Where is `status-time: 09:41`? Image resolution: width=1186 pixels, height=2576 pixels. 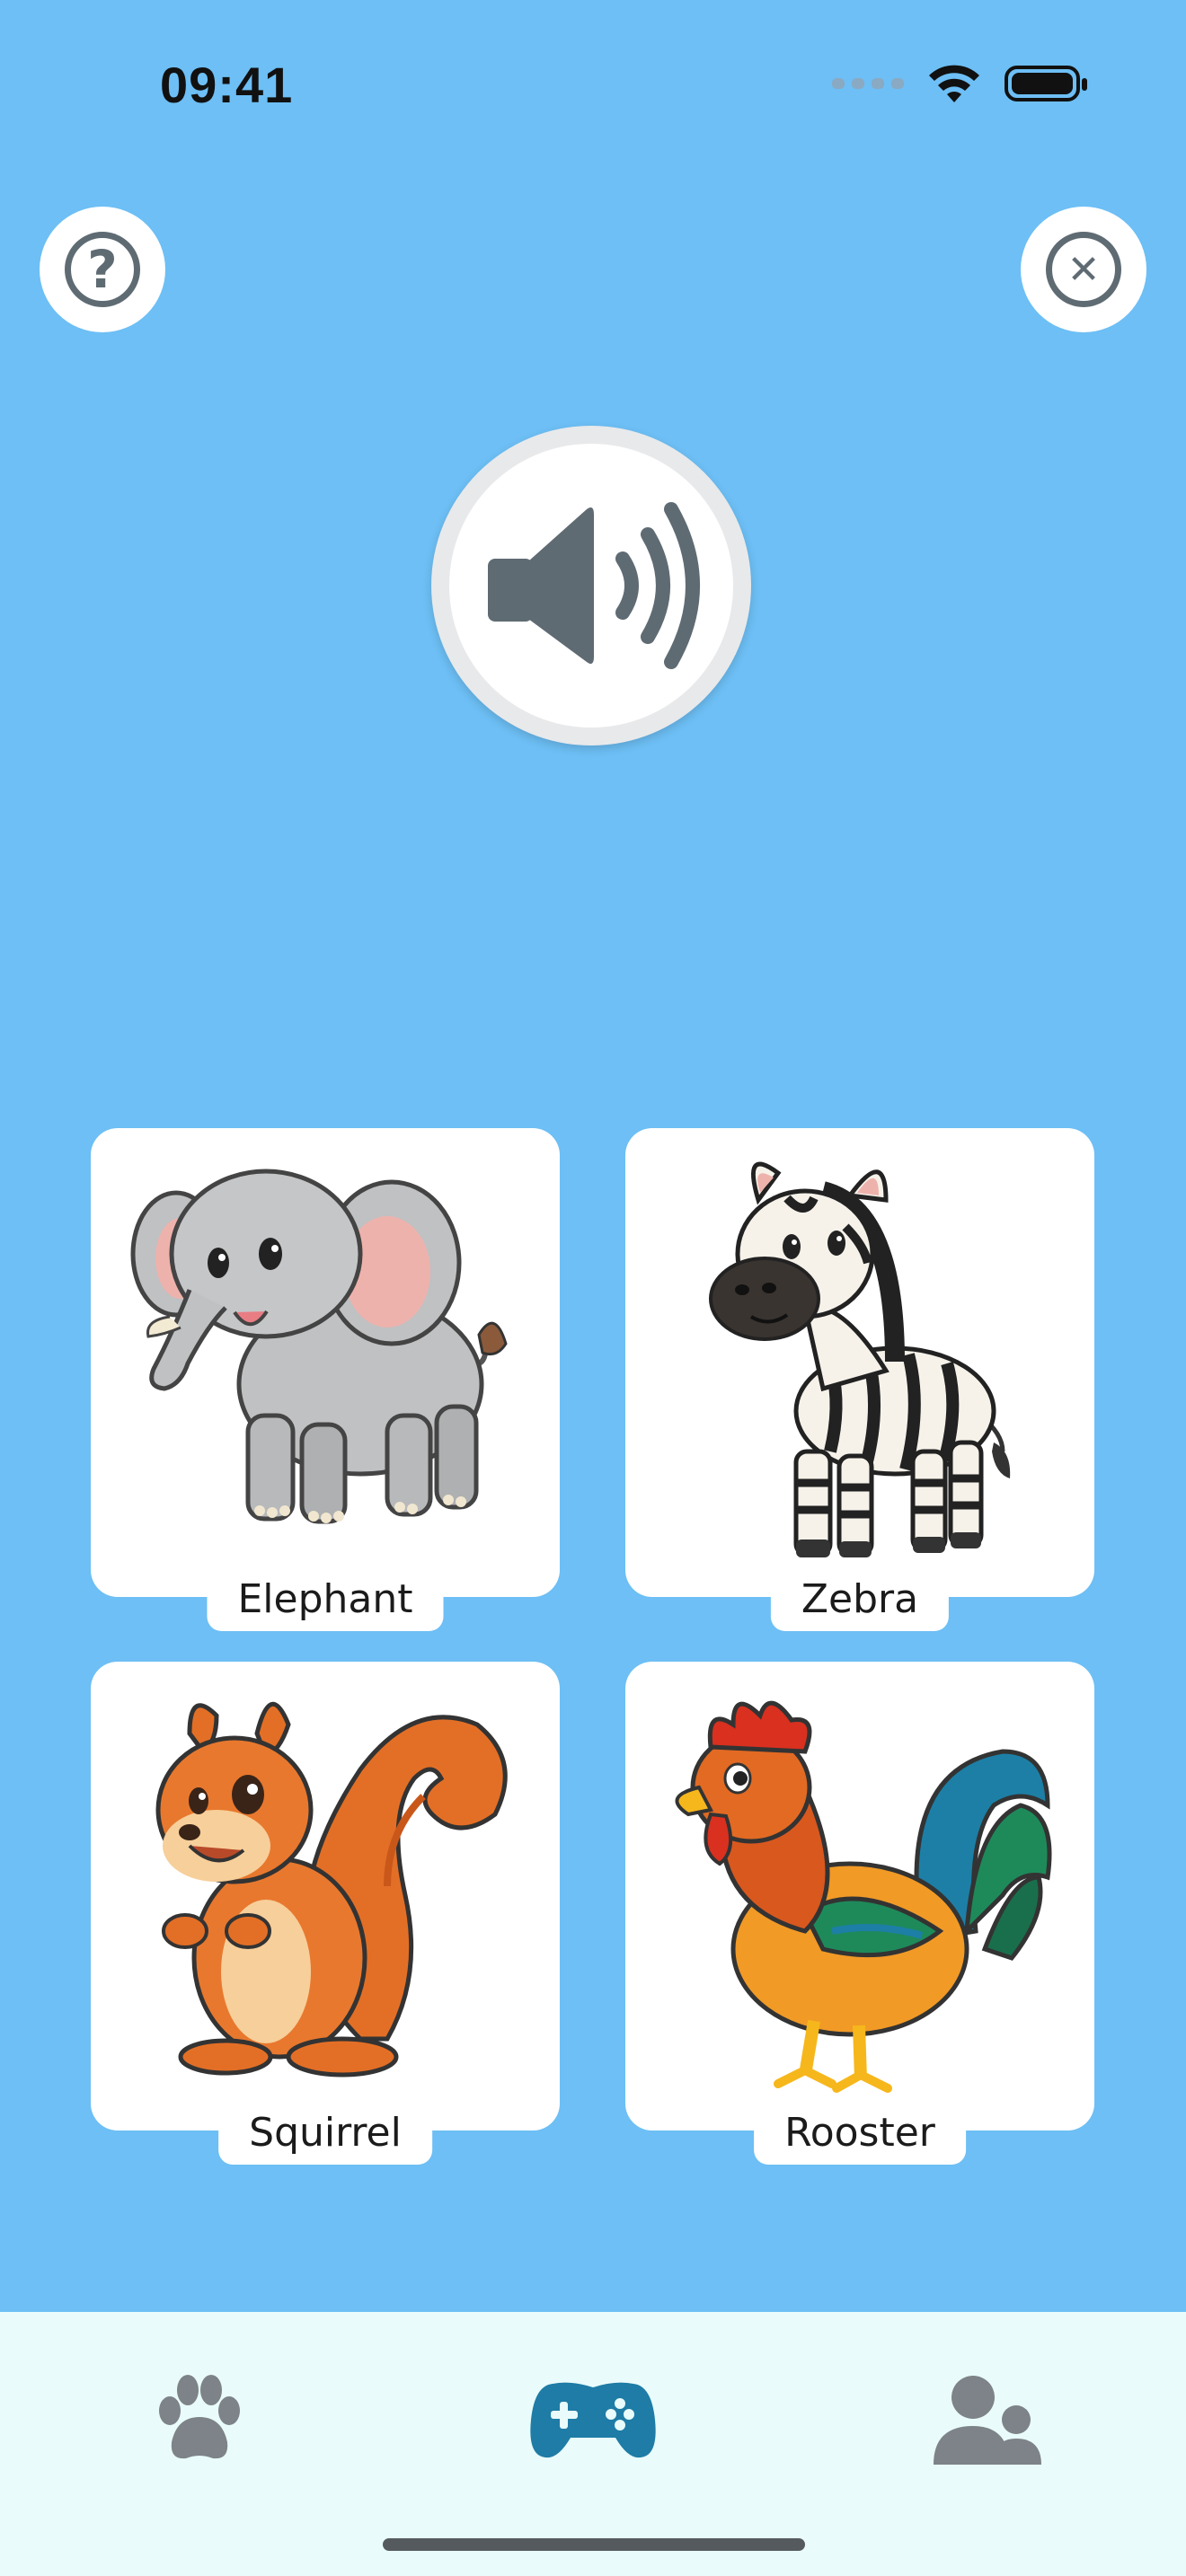 status-time: 09:41 is located at coordinates (227, 85).